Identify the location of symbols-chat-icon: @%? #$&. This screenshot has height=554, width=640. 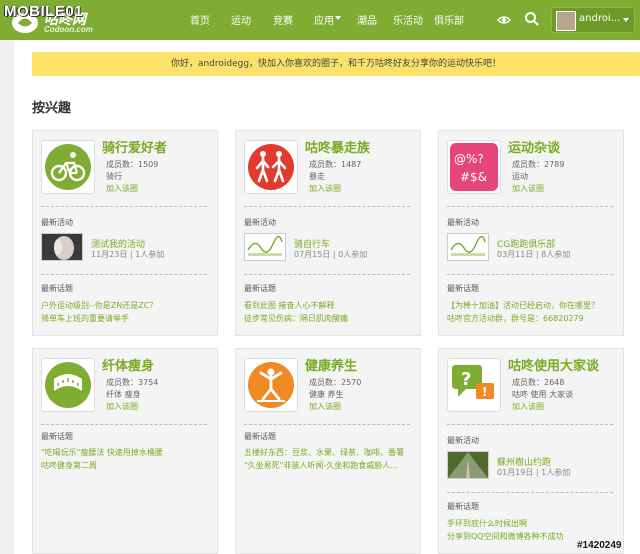
(474, 167).